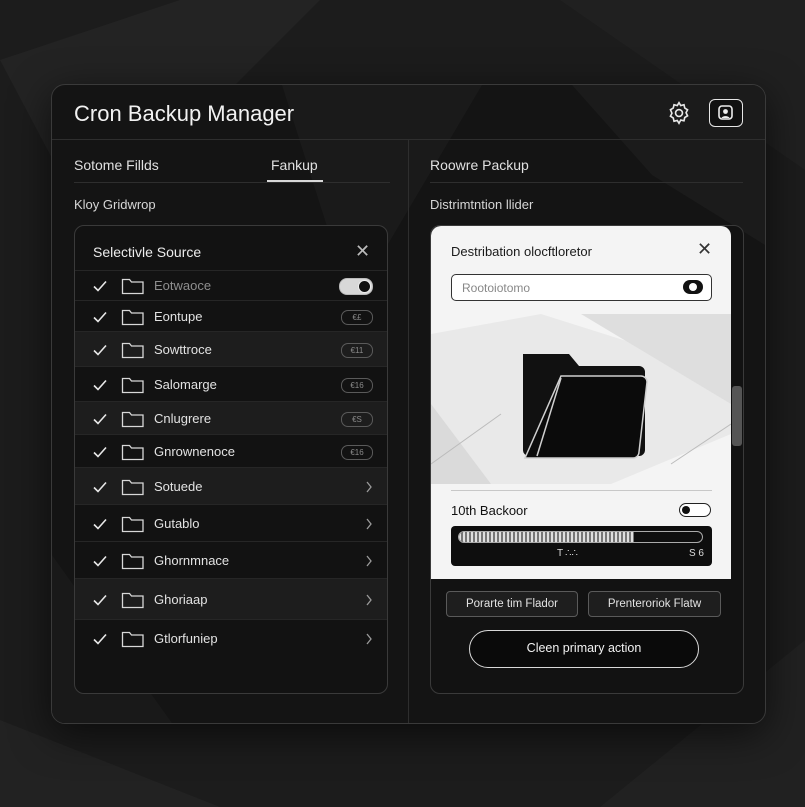 This screenshot has height=807, width=805. I want to click on tab-active-indicator, so click(295, 181).